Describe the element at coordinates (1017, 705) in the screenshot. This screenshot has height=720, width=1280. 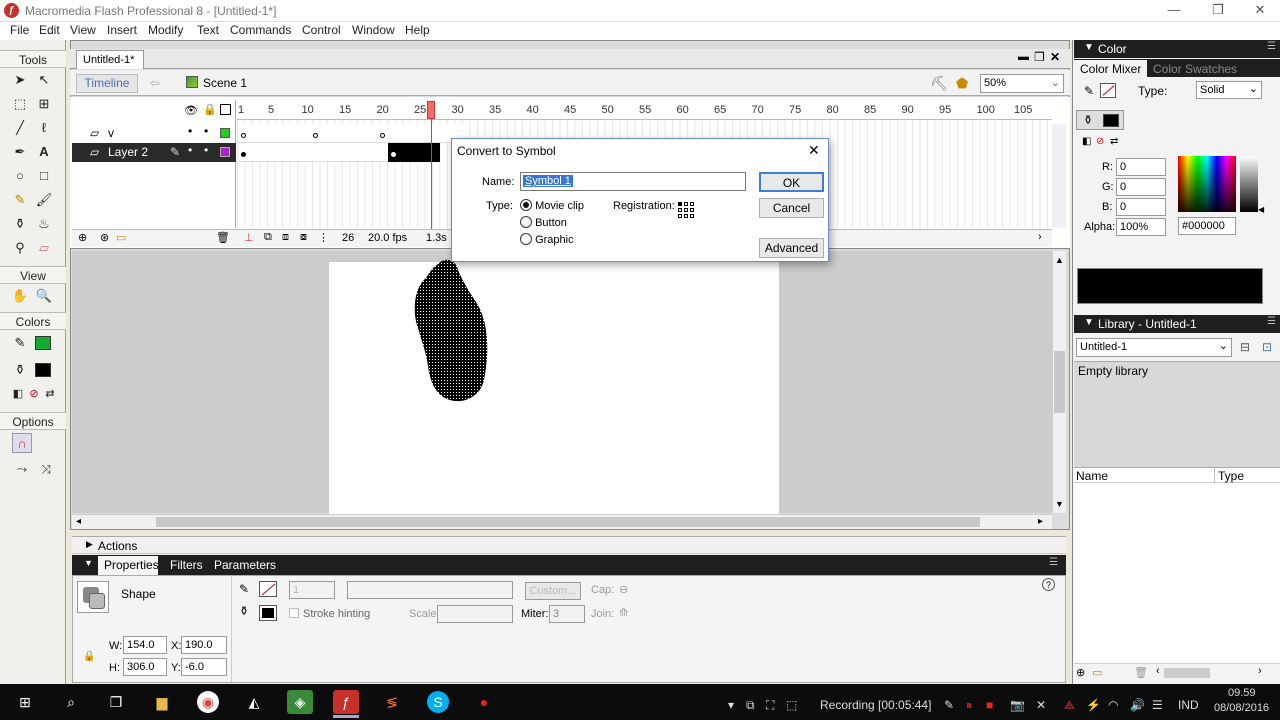
I see `camera-icon: 📷` at that location.